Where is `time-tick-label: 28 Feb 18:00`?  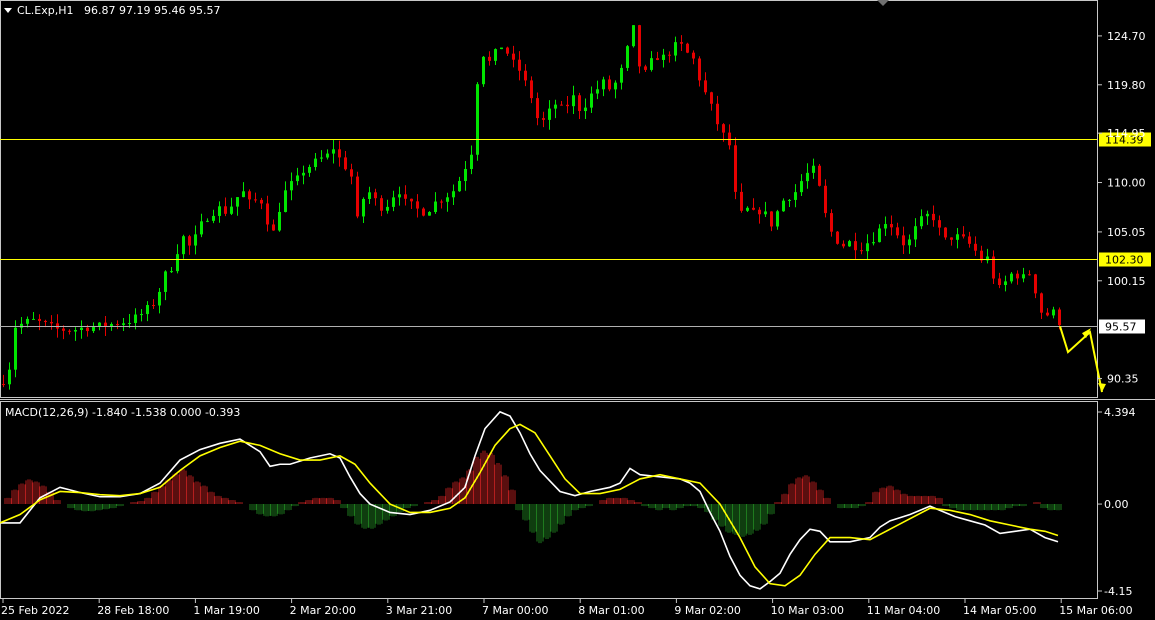
time-tick-label: 28 Feb 18:00 is located at coordinates (133, 610).